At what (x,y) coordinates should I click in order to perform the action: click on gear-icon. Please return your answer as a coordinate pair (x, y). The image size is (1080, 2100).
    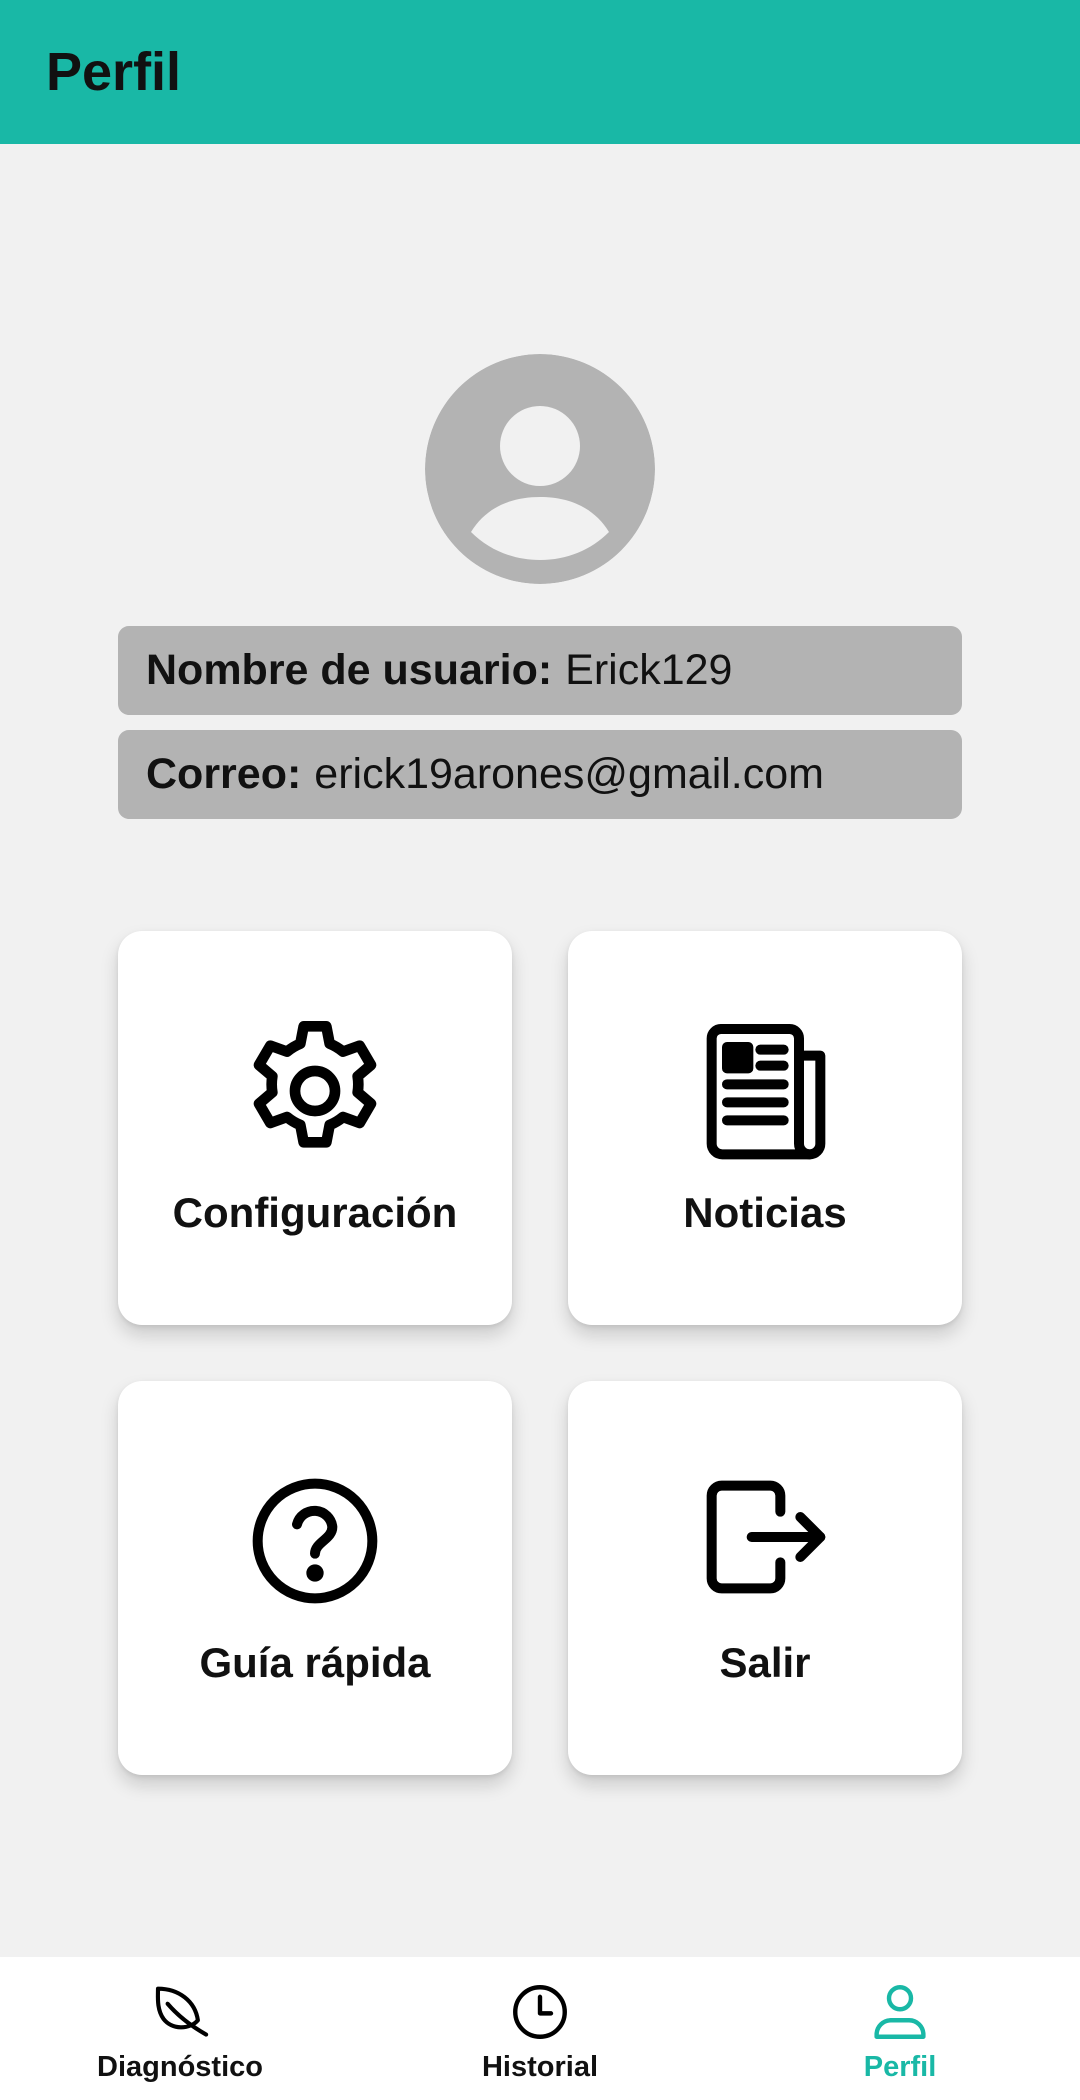
    Looking at the image, I should click on (315, 1091).